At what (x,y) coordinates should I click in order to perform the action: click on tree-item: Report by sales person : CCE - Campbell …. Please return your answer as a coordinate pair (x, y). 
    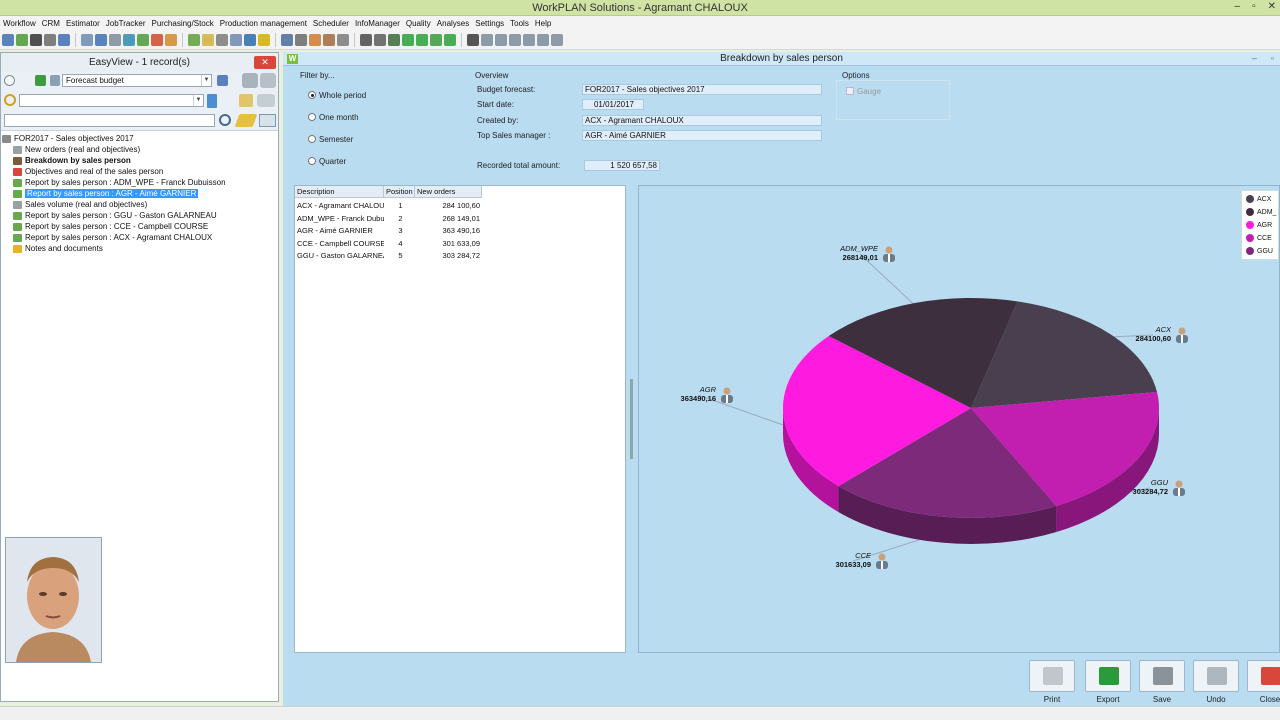
    Looking at the image, I should click on (139, 226).